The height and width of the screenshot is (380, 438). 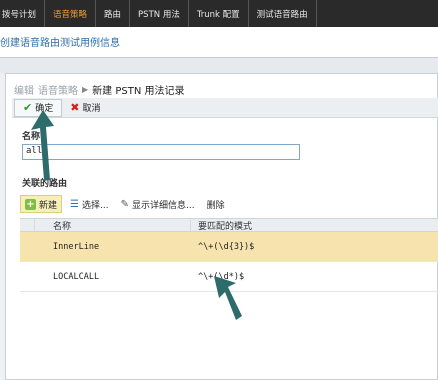 I want to click on header-gap, so click(x=219, y=65).